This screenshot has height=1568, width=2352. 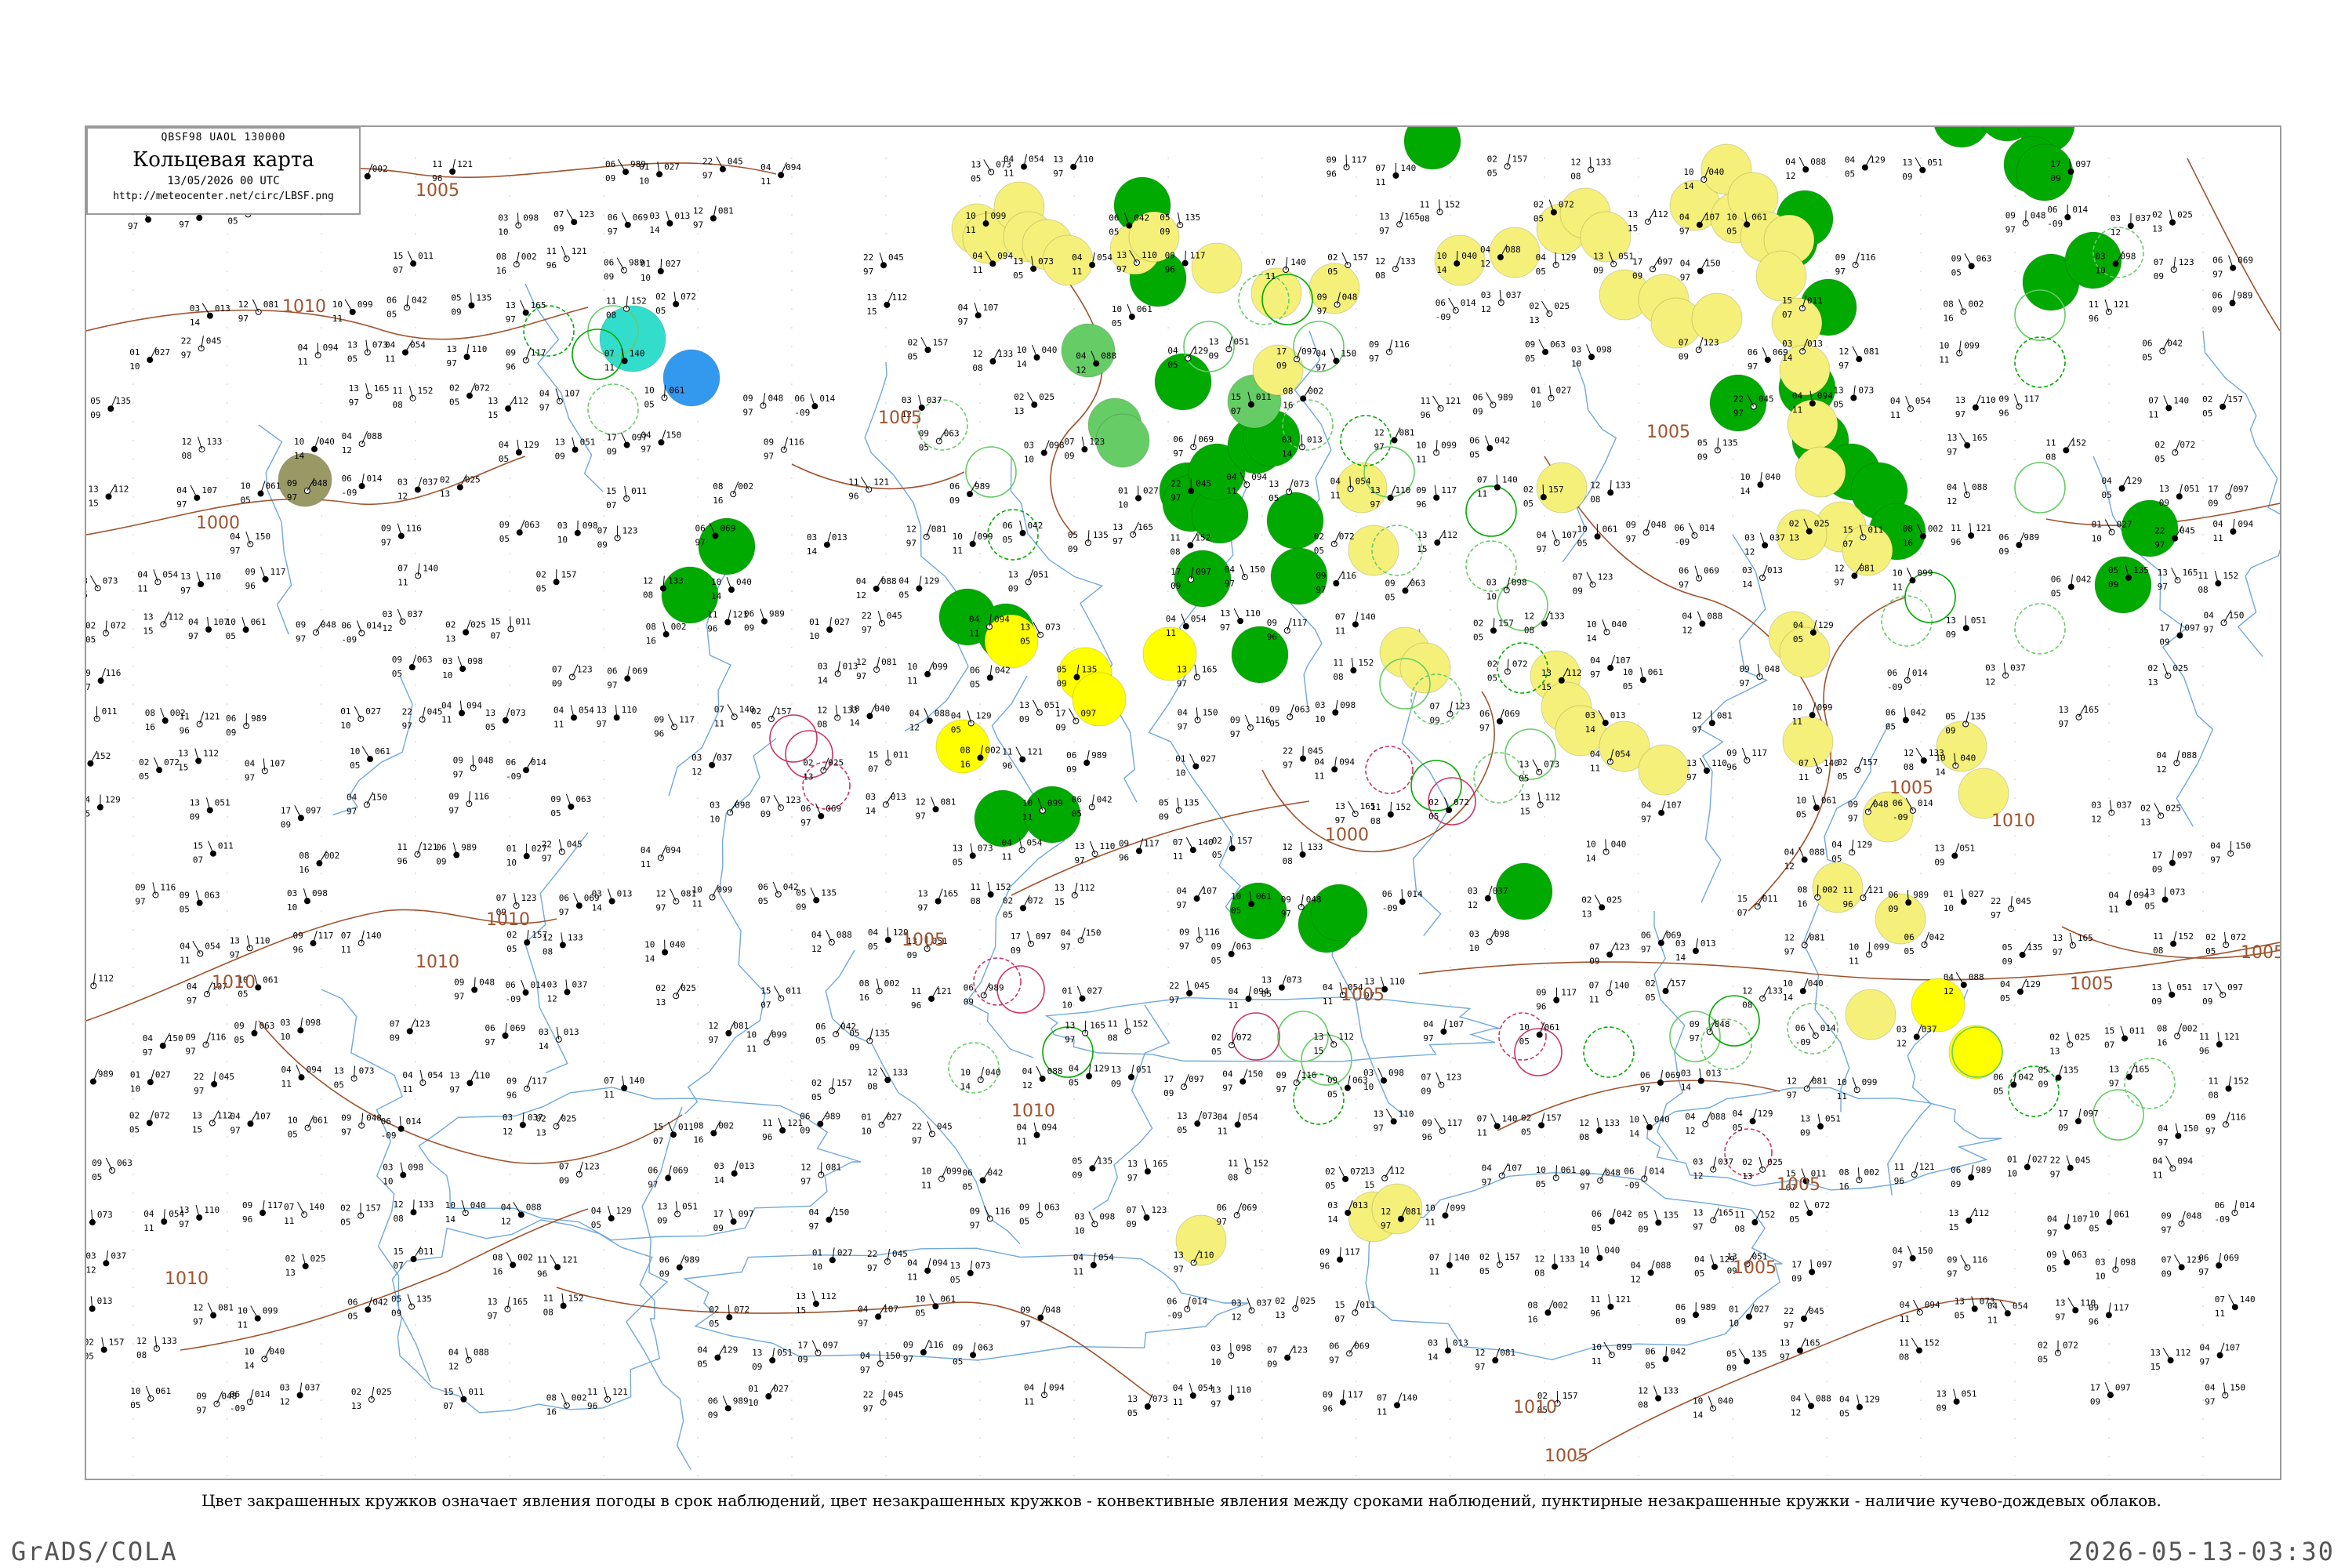 I want to click on river-line, so click(x=658, y=1288).